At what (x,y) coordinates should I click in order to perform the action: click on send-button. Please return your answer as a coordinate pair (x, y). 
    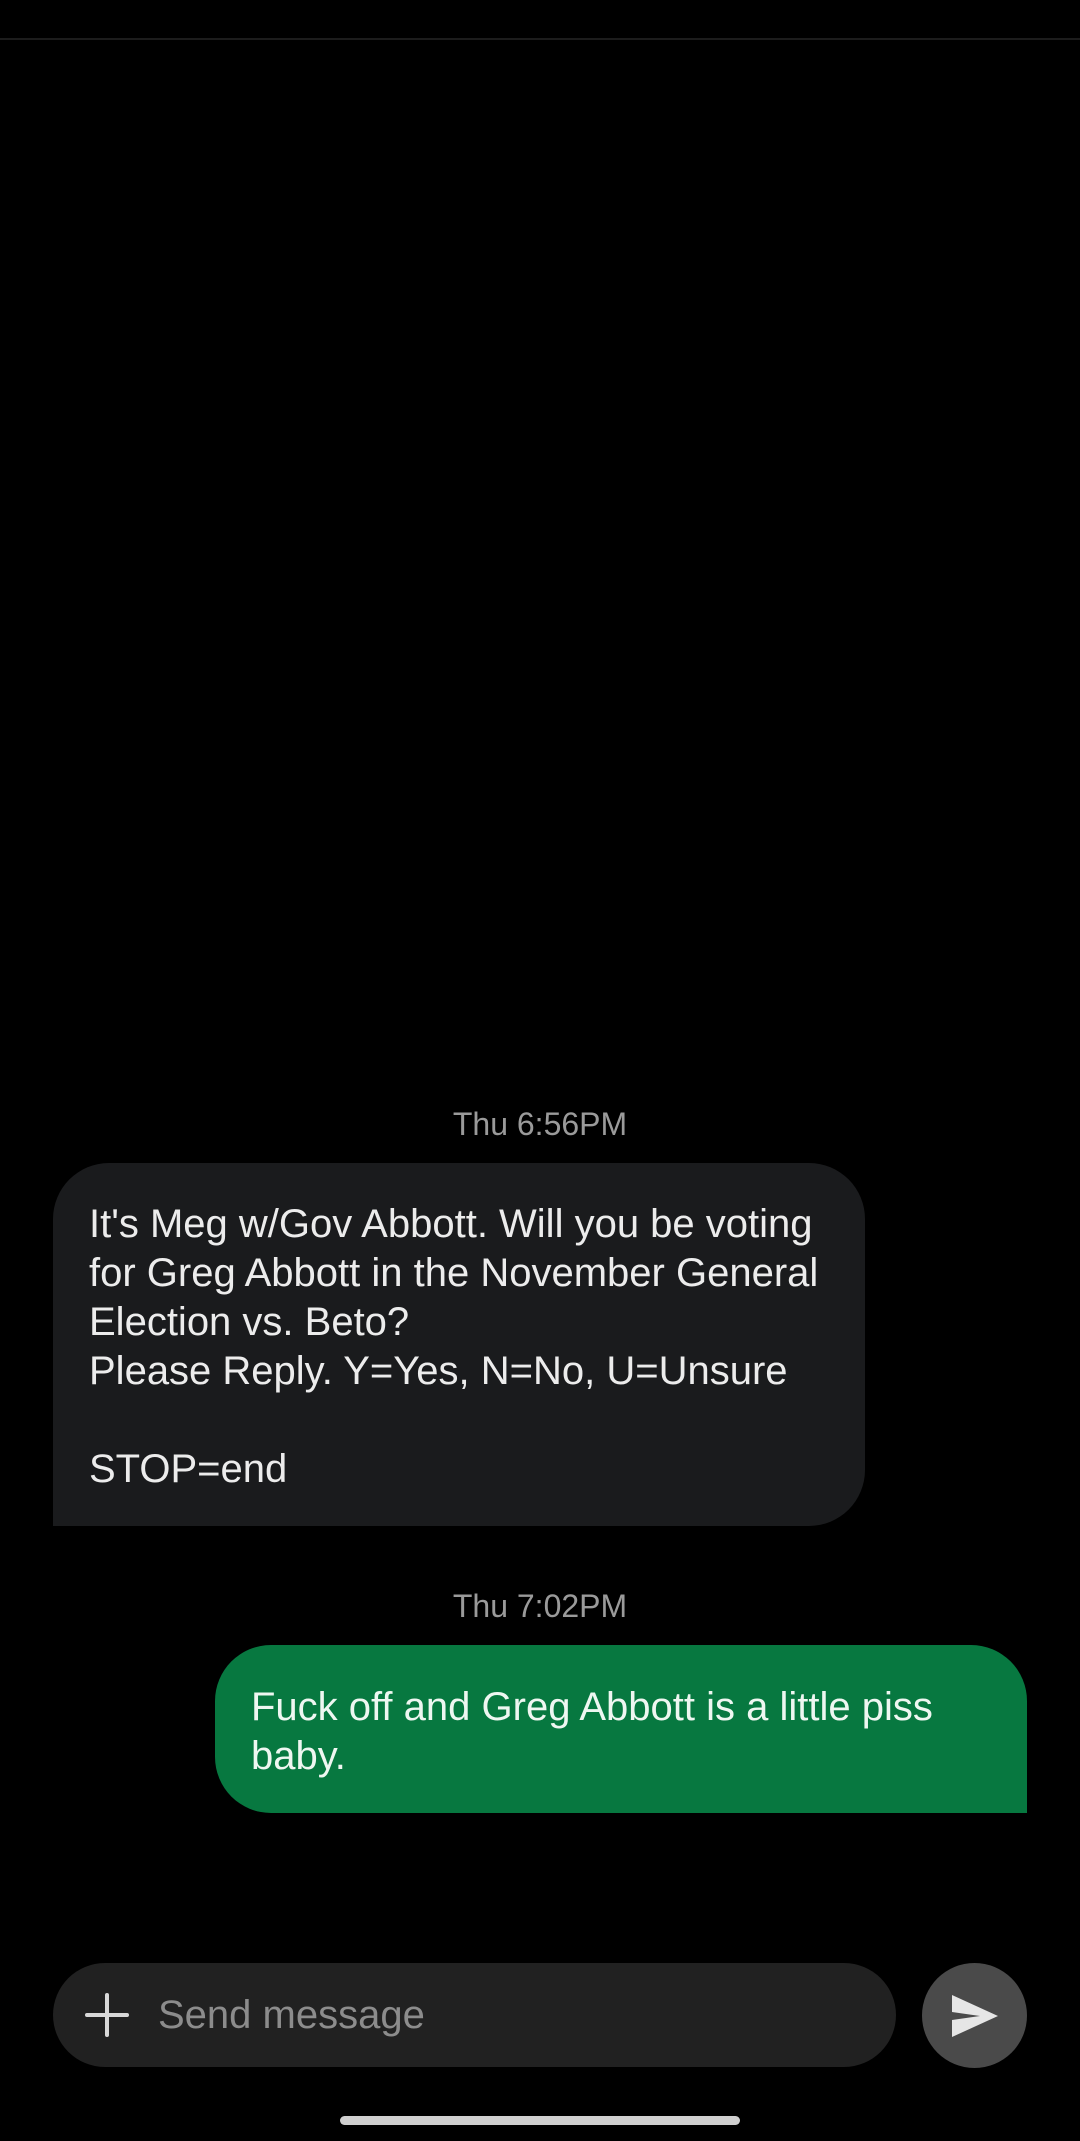
    Looking at the image, I should click on (974, 2015).